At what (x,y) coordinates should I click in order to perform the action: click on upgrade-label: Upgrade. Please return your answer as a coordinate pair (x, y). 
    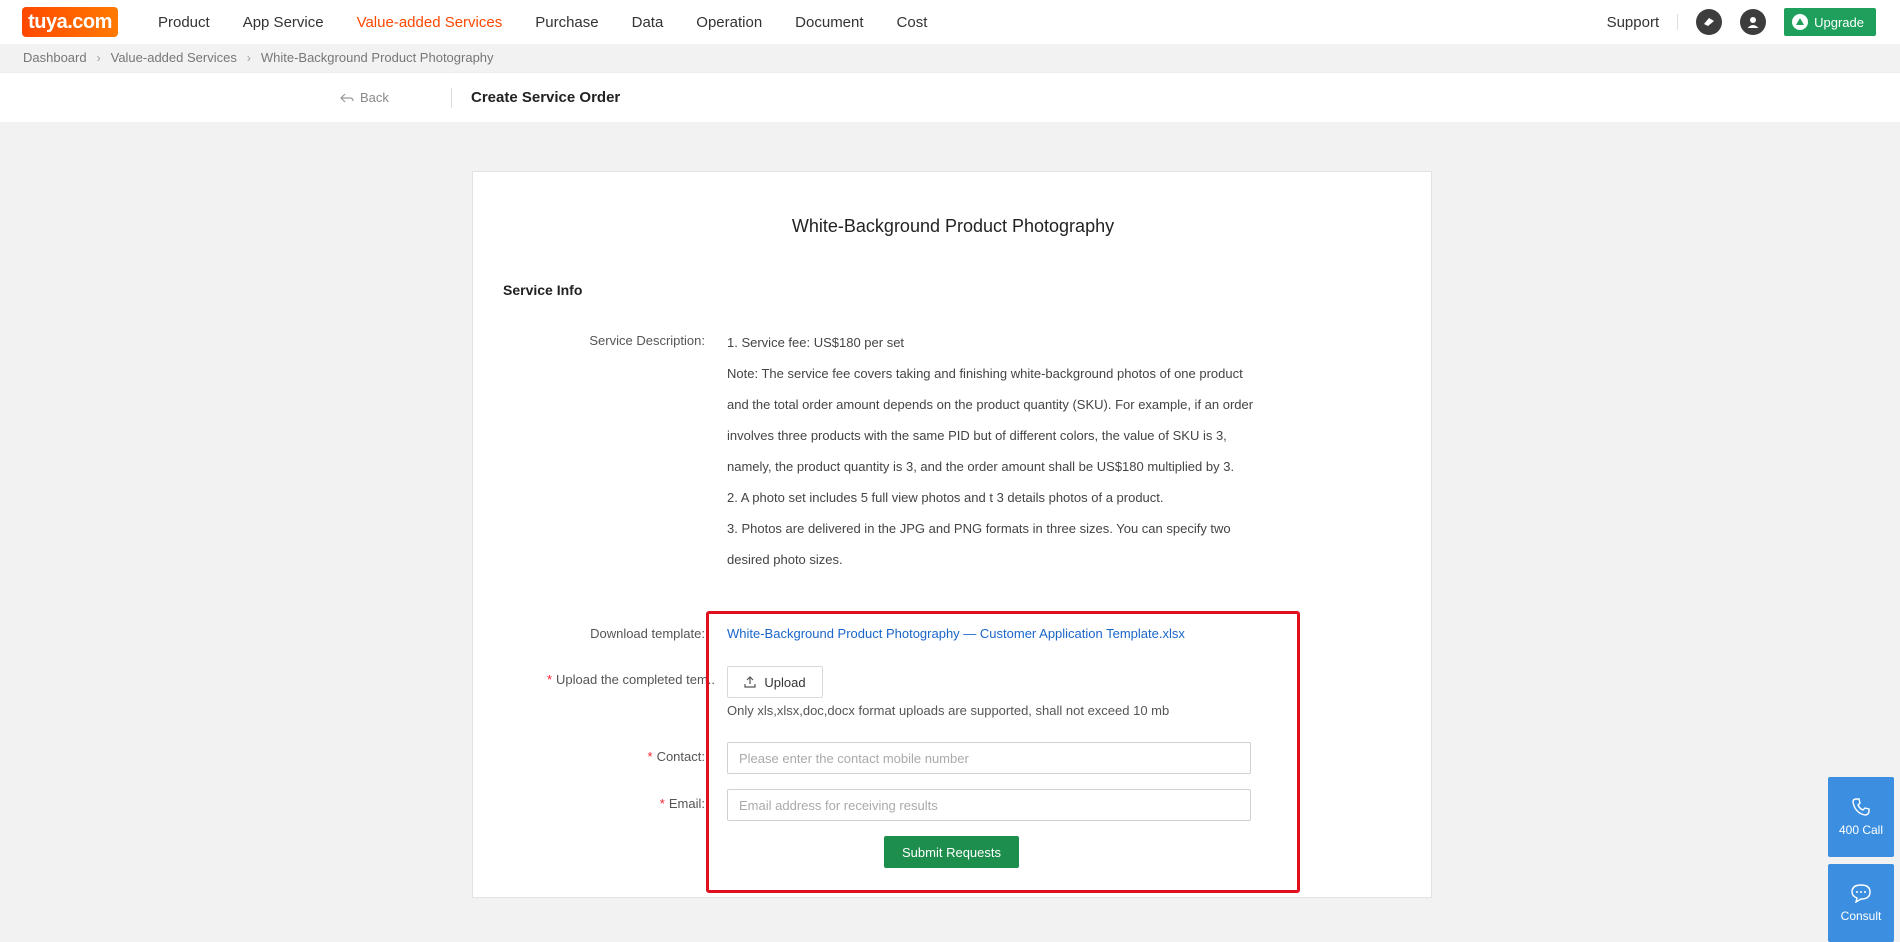
    Looking at the image, I should click on (1839, 22).